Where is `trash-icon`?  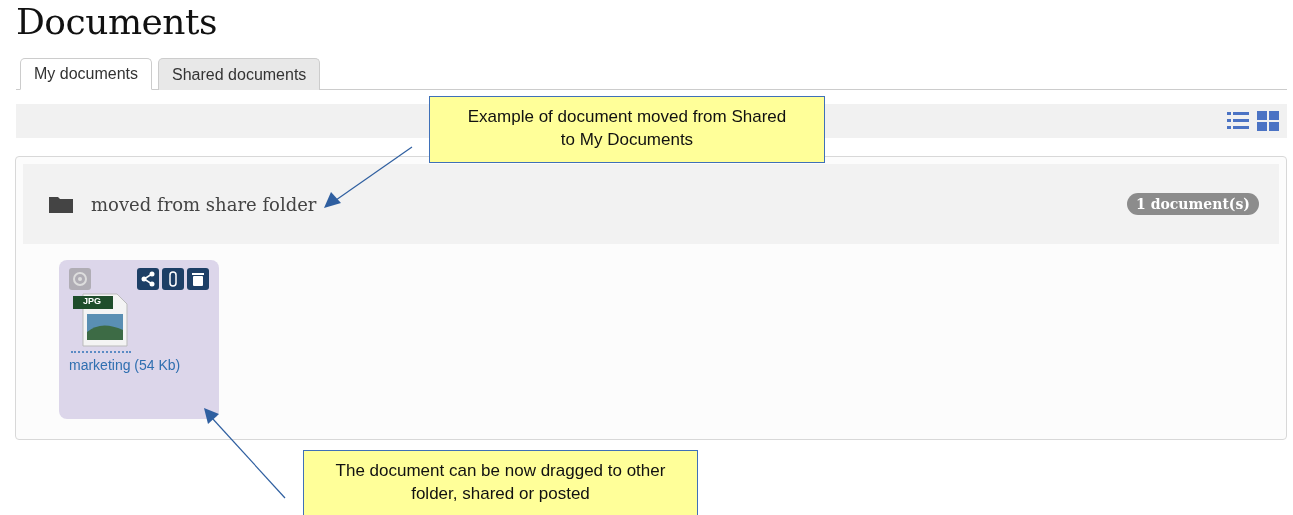
trash-icon is located at coordinates (198, 279).